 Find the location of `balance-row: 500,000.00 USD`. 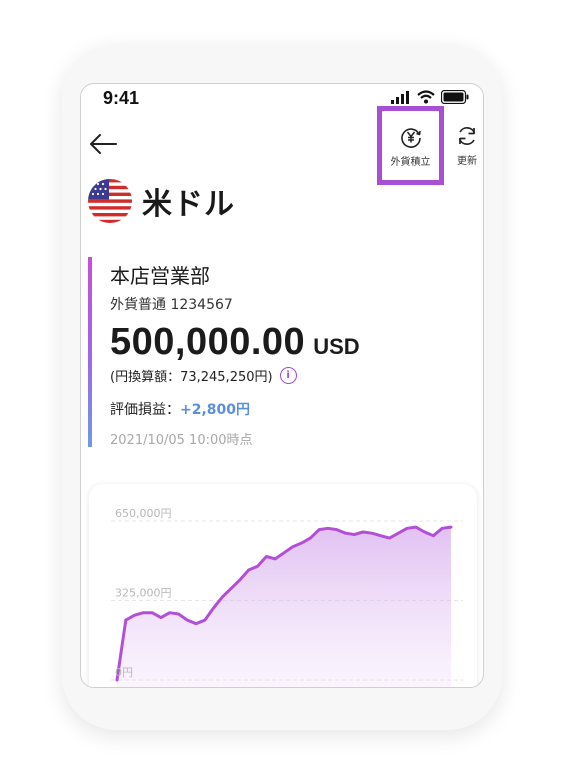

balance-row: 500,000.00 USD is located at coordinates (235, 342).